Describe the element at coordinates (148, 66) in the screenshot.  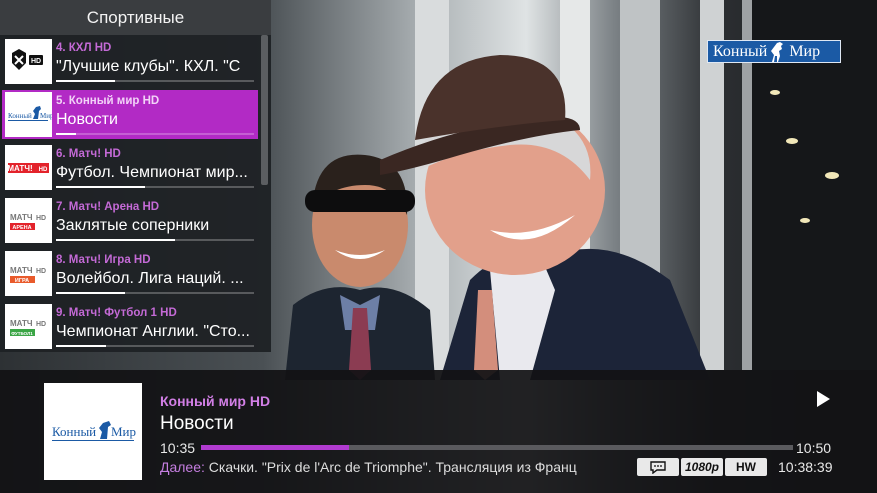
I see `channel-program-title: "Лучшие клубы". КХЛ. "С` at that location.